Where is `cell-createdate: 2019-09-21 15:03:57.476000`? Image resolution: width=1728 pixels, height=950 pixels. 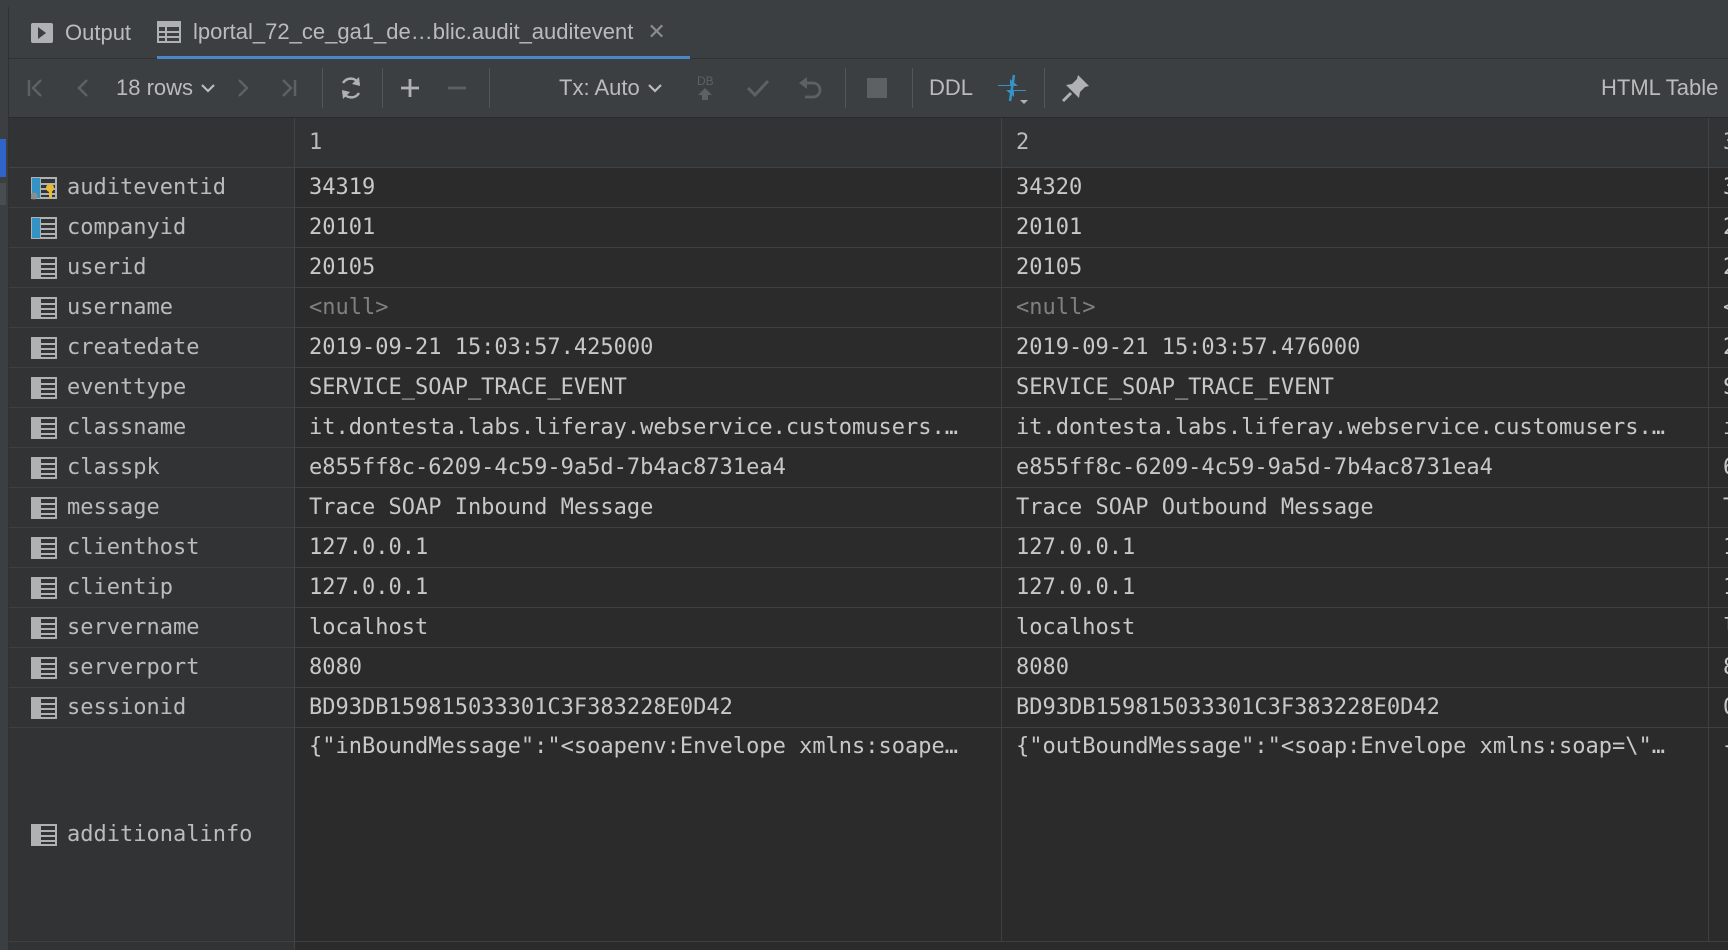 cell-createdate: 2019-09-21 15:03:57.476000 is located at coordinates (1355, 348).